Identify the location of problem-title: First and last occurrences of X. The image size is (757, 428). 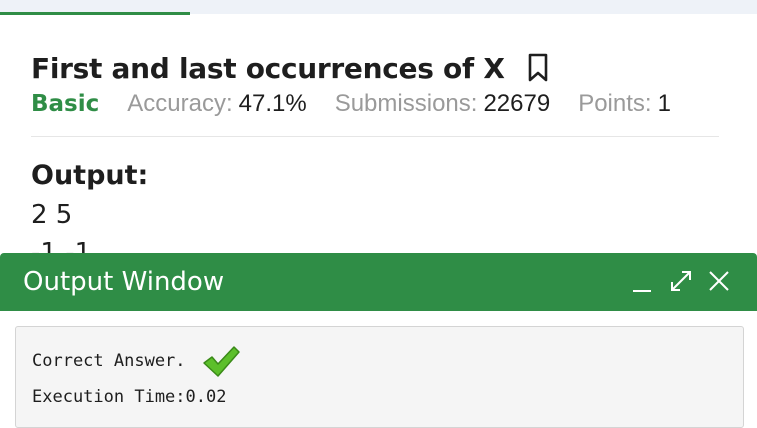
(268, 68).